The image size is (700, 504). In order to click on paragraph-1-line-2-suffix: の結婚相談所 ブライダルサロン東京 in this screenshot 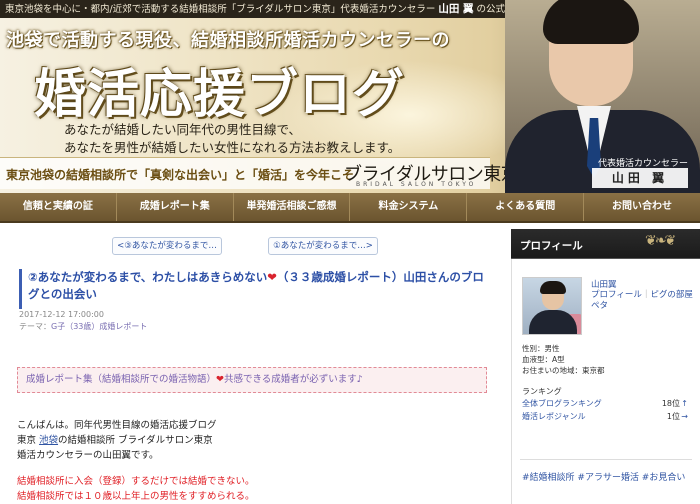, I will do `click(135, 440)`.